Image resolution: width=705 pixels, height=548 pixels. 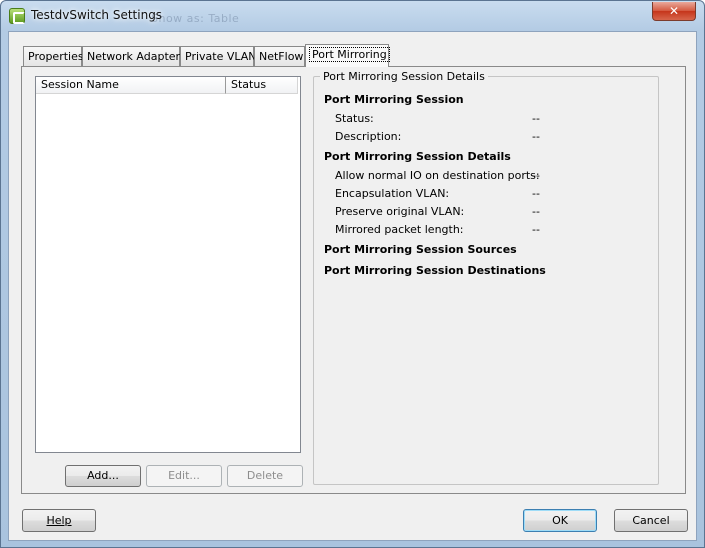 What do you see at coordinates (399, 229) in the screenshot?
I see `packet-length-label: Mirrored packet length:` at bounding box center [399, 229].